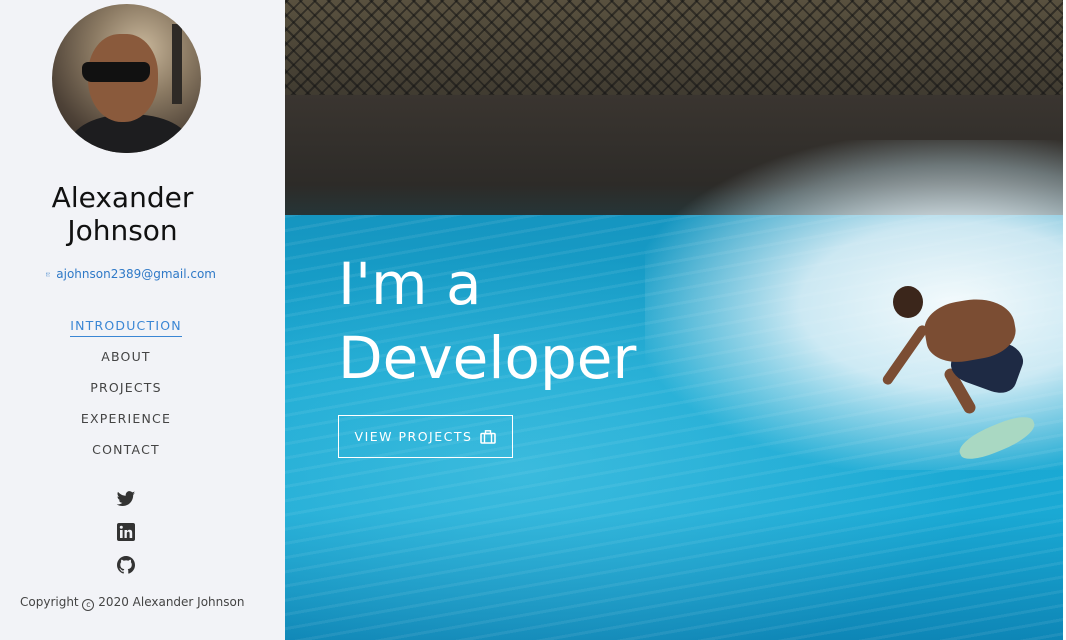  I want to click on view-projects-button: VIEW PROJECTS, so click(425, 436).